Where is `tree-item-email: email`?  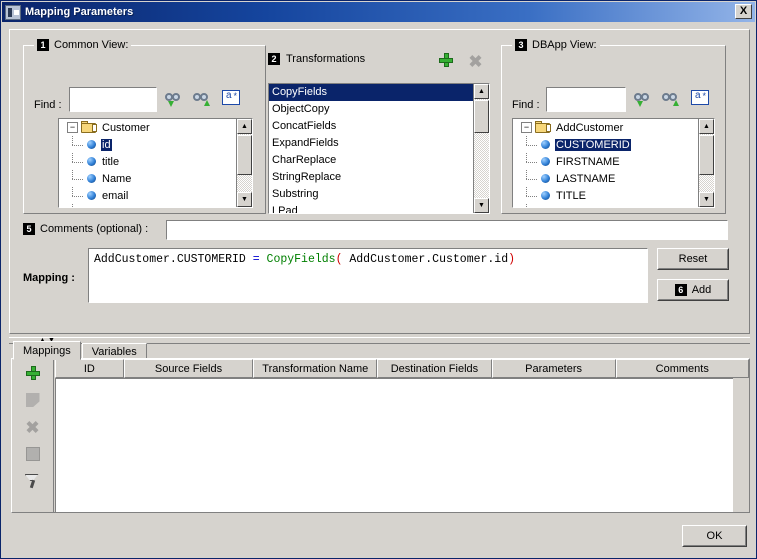
tree-item-email: email is located at coordinates (147, 195).